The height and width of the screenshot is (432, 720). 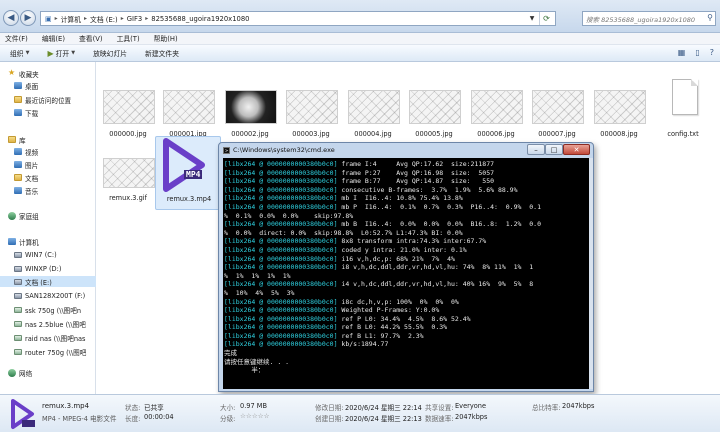 What do you see at coordinates (12, 241) in the screenshot?
I see `computer-icon` at bounding box center [12, 241].